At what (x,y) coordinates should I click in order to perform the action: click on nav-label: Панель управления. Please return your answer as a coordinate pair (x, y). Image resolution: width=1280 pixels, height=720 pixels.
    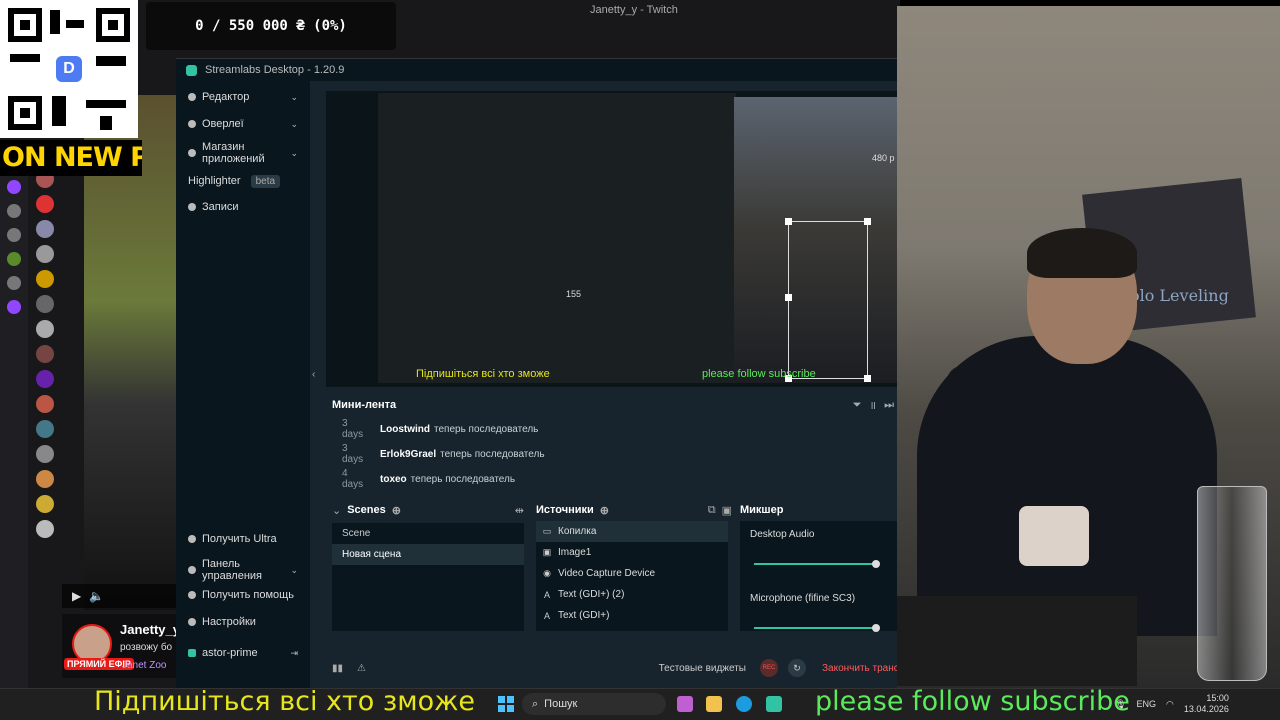
    Looking at the image, I should click on (232, 570).